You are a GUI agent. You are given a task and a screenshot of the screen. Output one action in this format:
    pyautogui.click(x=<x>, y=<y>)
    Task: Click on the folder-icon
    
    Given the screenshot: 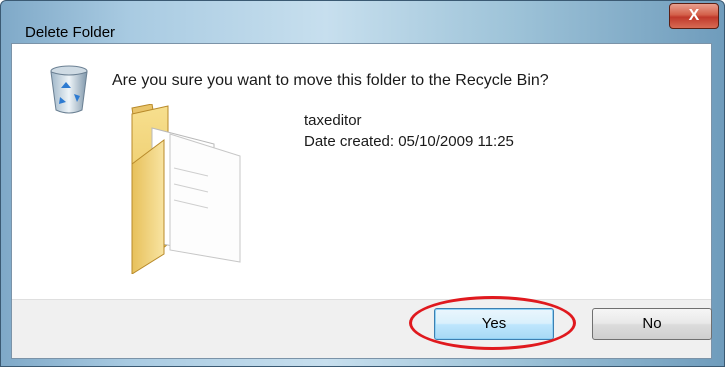 What is the action you would take?
    pyautogui.click(x=186, y=189)
    